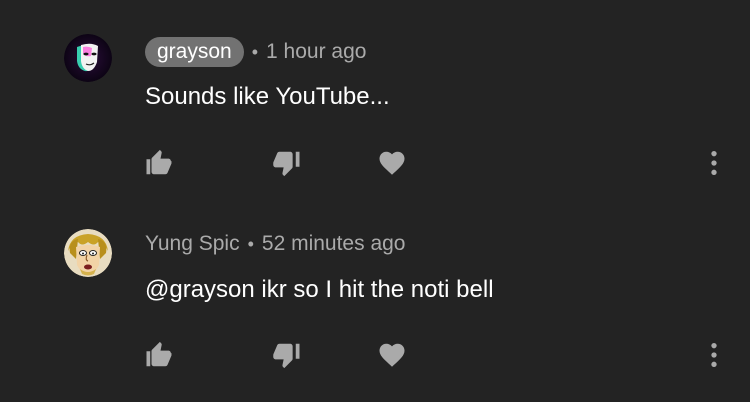 This screenshot has height=402, width=750. I want to click on comment-text: @grayson ikr so I hit the noti bell, so click(319, 289).